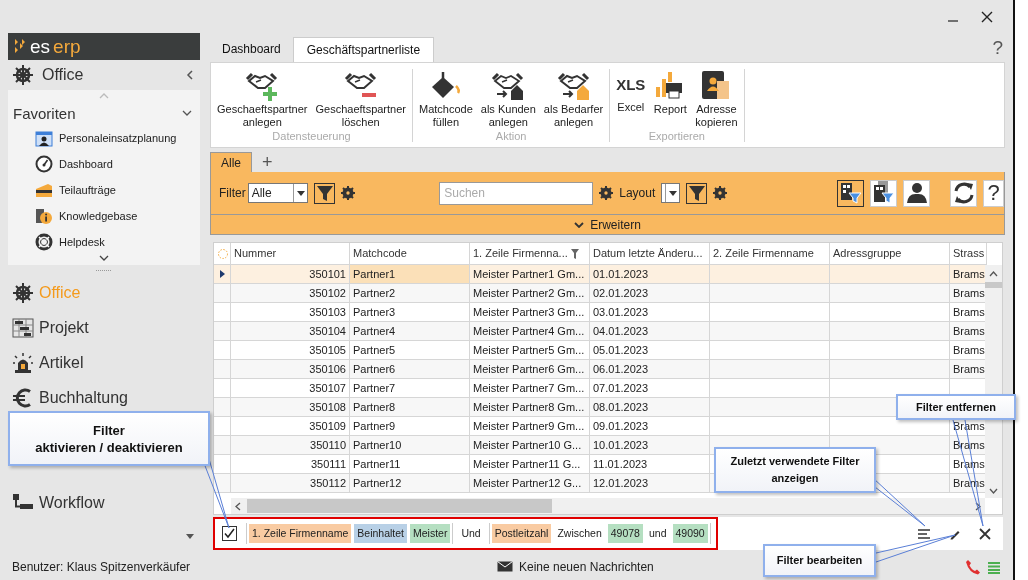 The image size is (1028, 580). I want to click on ribbon-button: XLS Excel, so click(631, 99).